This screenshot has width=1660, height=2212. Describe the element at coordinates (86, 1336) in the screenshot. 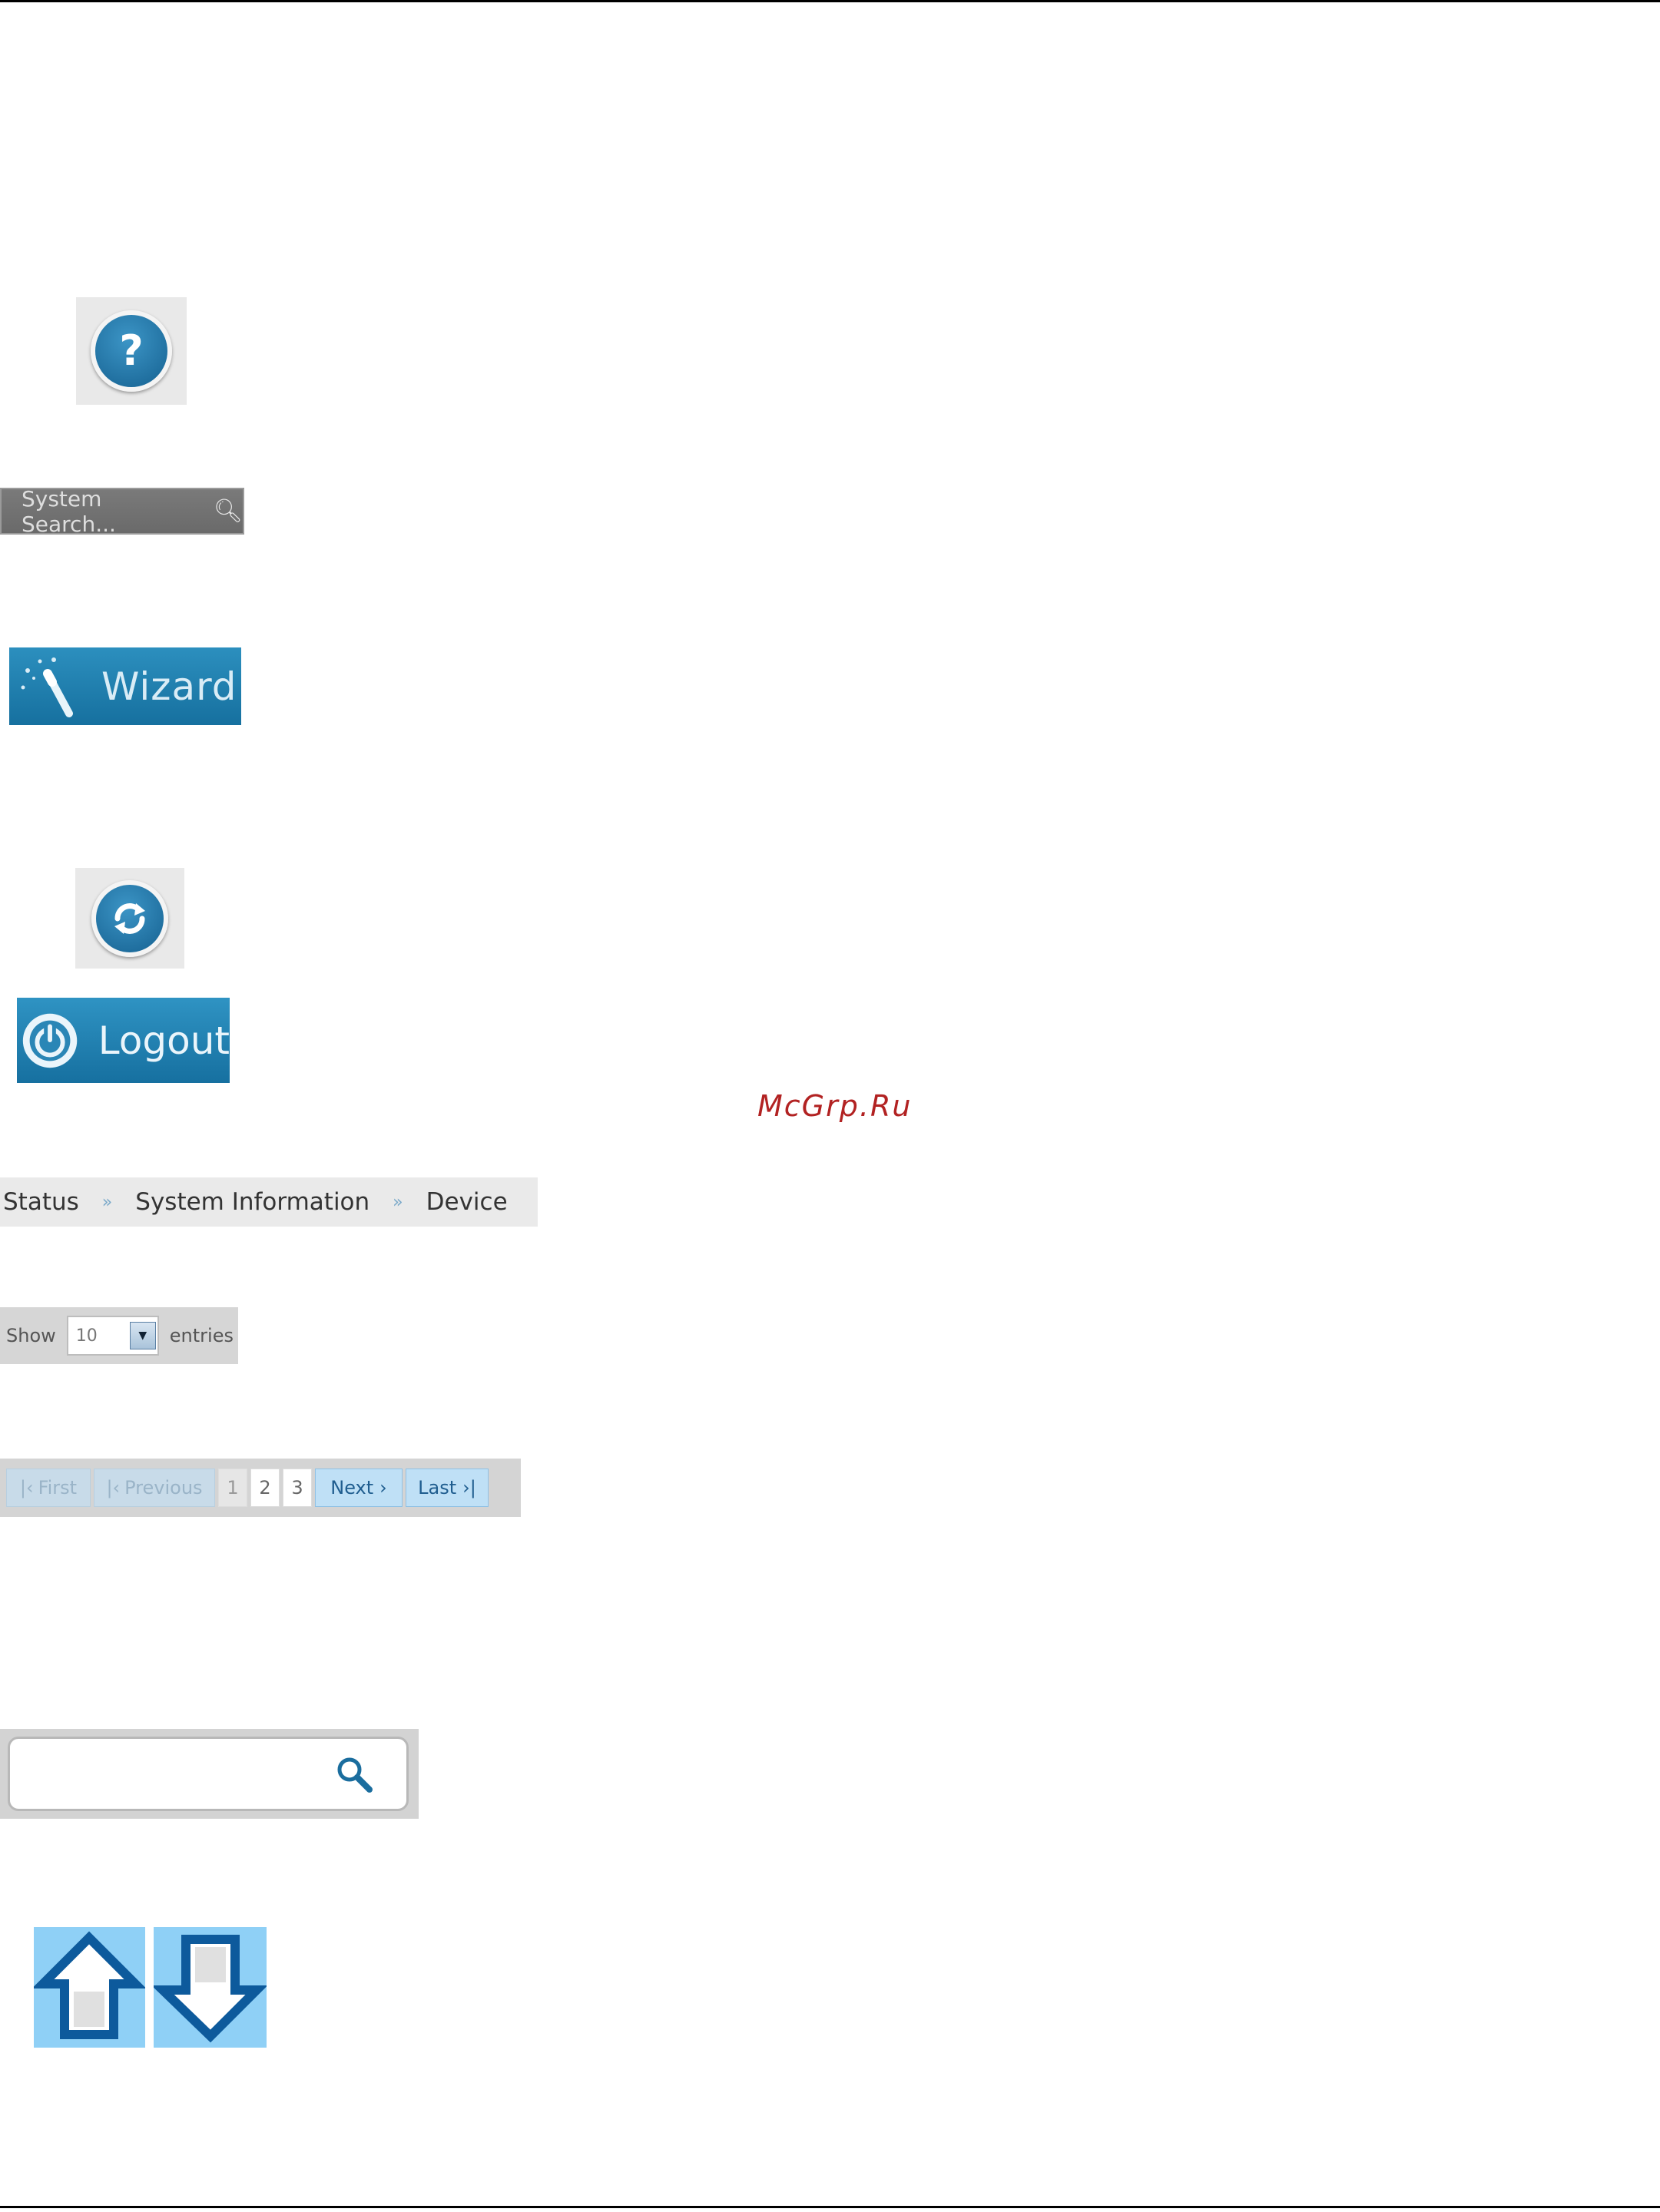

I see `entries-select-value: 10` at that location.